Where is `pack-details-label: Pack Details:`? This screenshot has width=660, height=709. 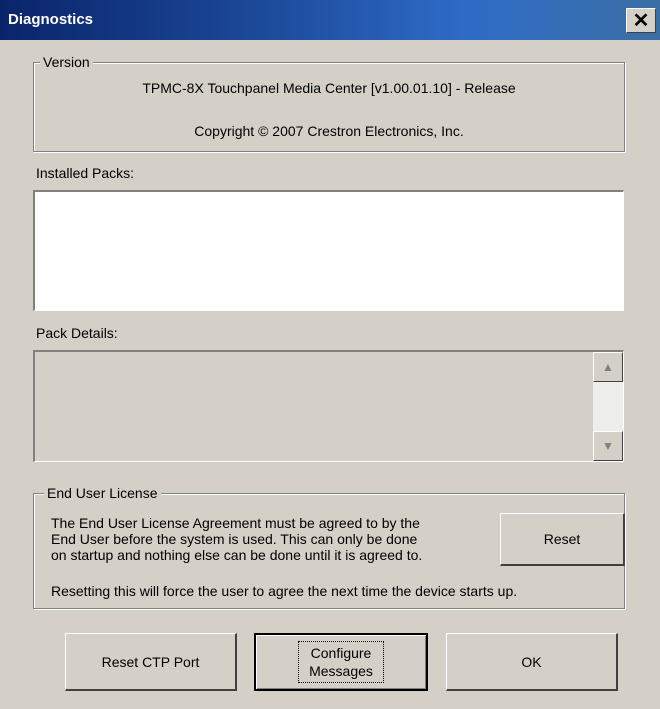
pack-details-label: Pack Details: is located at coordinates (77, 333).